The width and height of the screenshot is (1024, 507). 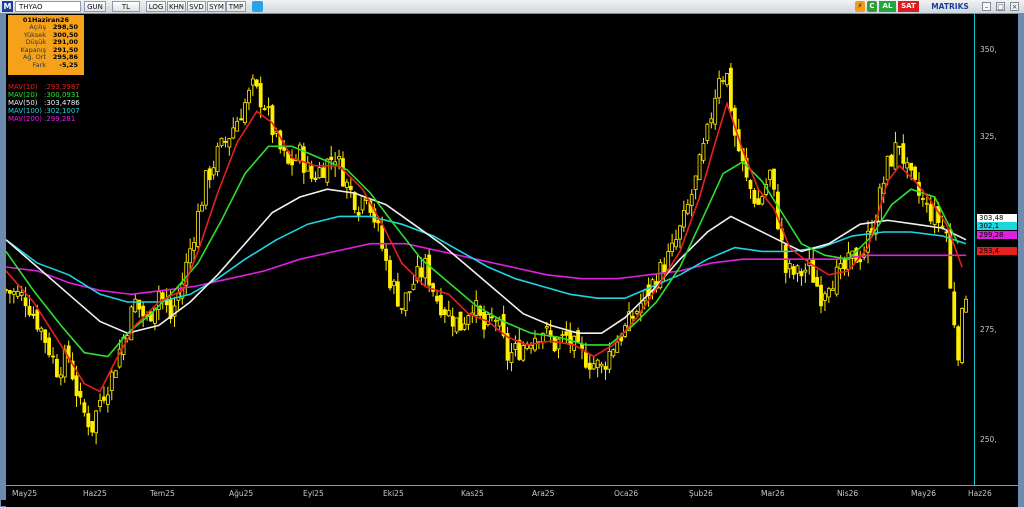 What do you see at coordinates (25, 493) in the screenshot?
I see `x-tick-label: May25` at bounding box center [25, 493].